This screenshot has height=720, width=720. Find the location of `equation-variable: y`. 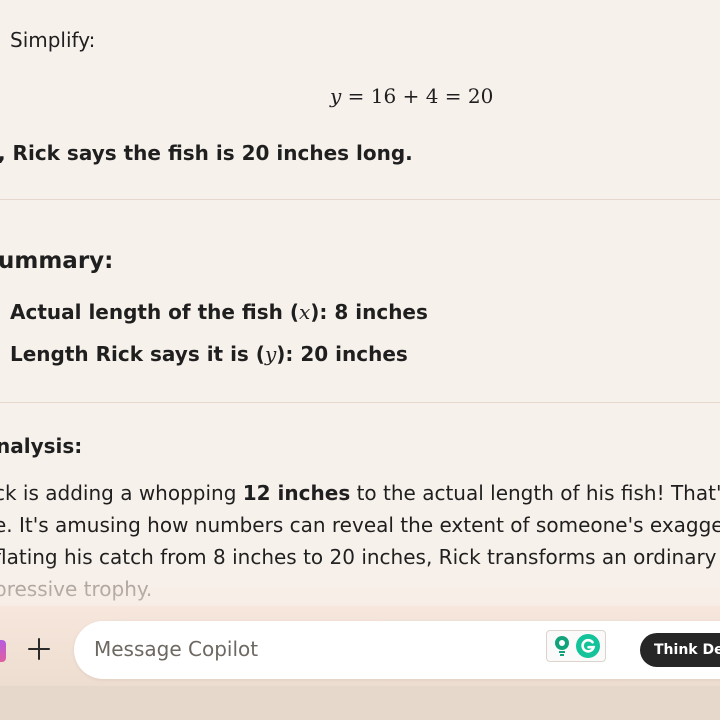

equation-variable: y is located at coordinates (336, 96).